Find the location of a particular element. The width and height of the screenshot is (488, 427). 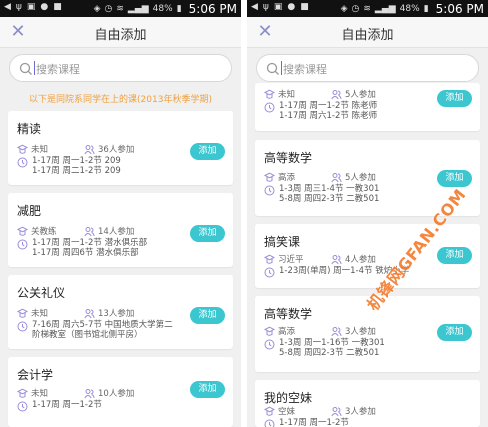

course-name: 精读 is located at coordinates (29, 129).